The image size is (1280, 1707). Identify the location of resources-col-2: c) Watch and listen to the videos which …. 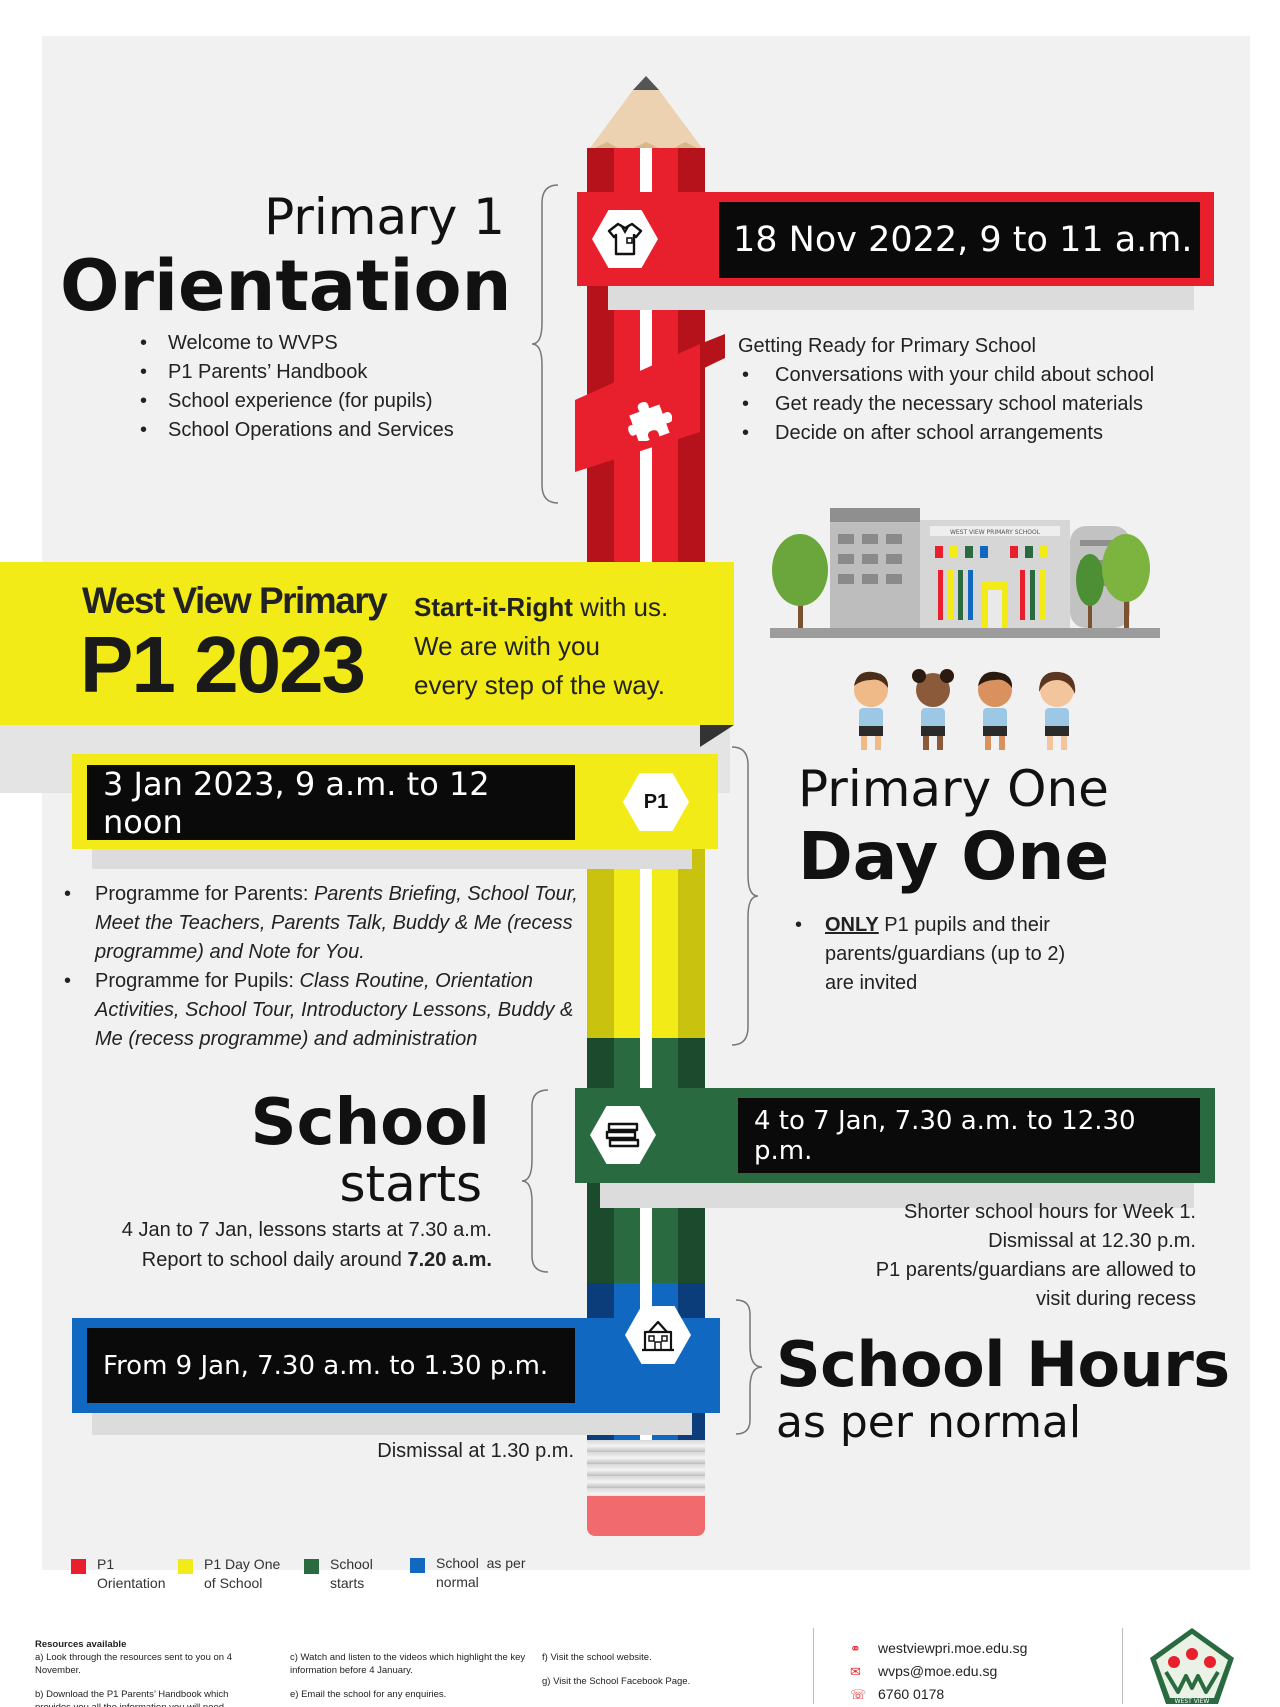
(410, 1676).